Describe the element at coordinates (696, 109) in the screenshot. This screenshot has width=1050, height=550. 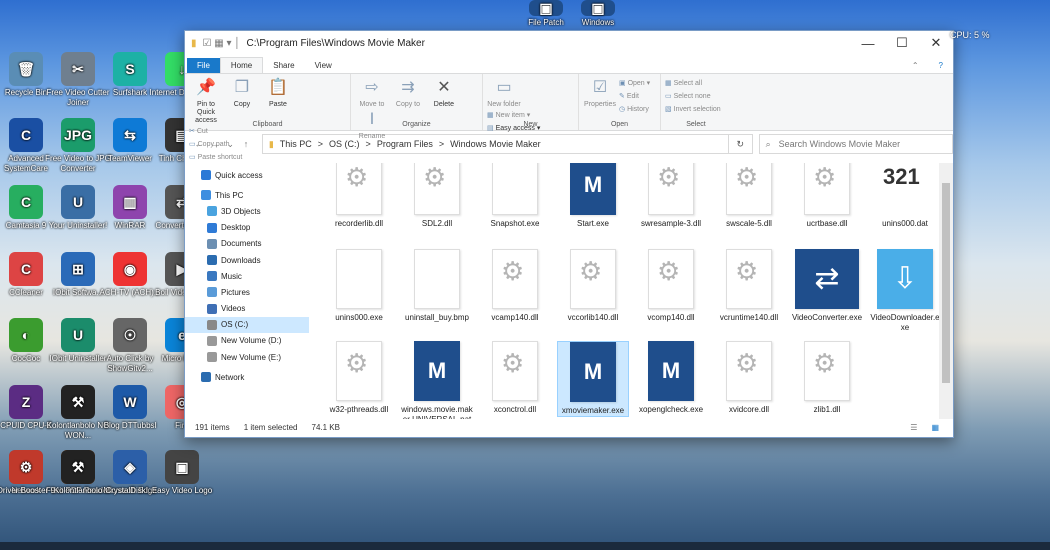
I see `invert-selection-button: ▧ Invert selection` at that location.